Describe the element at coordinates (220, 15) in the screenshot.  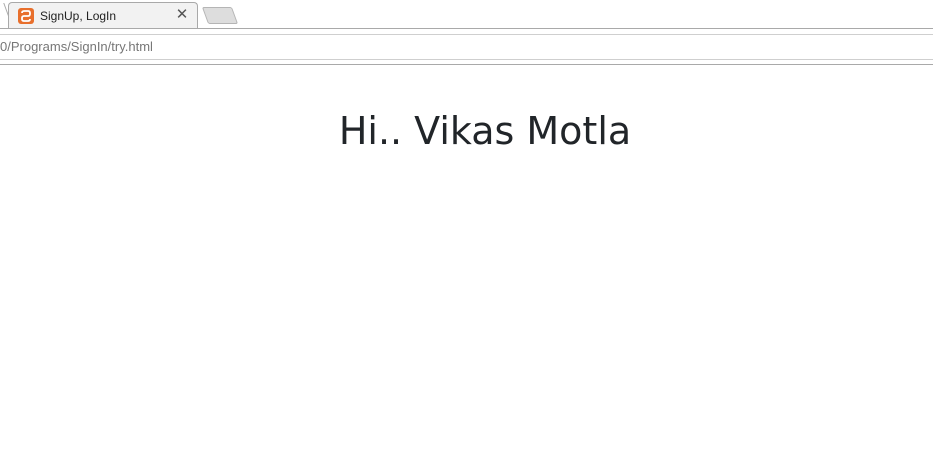
I see `new-tab-button` at that location.